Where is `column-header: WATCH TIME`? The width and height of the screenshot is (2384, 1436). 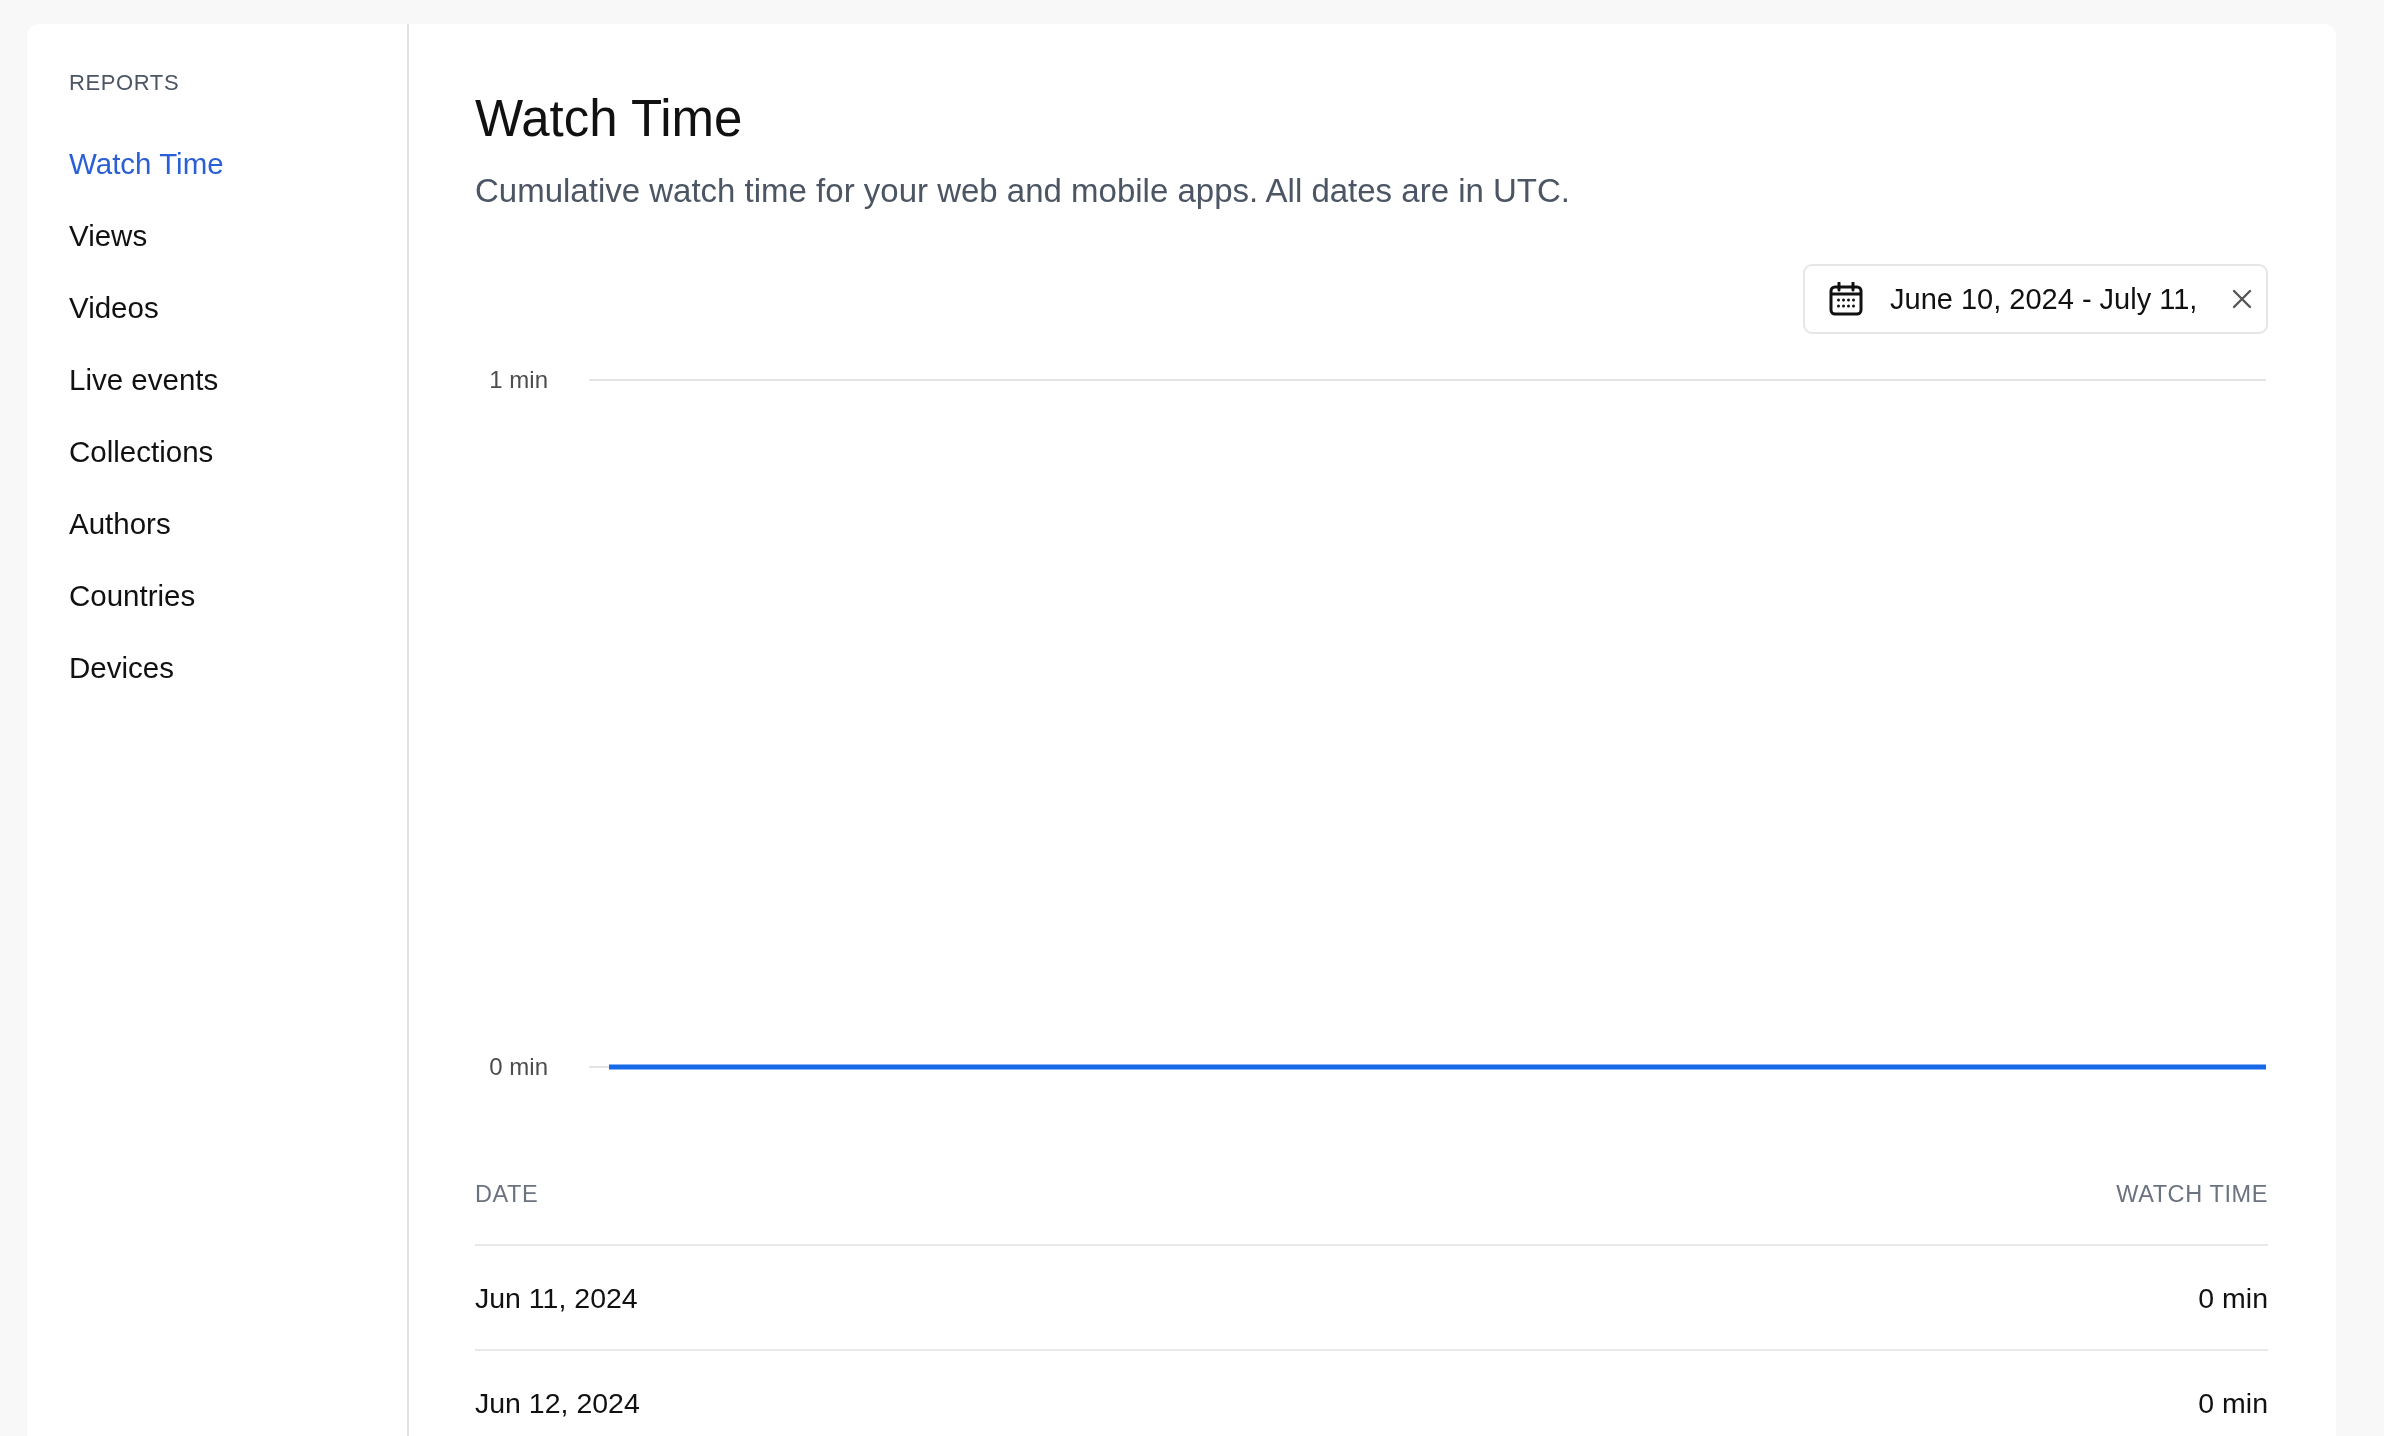
column-header: WATCH TIME is located at coordinates (2192, 1194).